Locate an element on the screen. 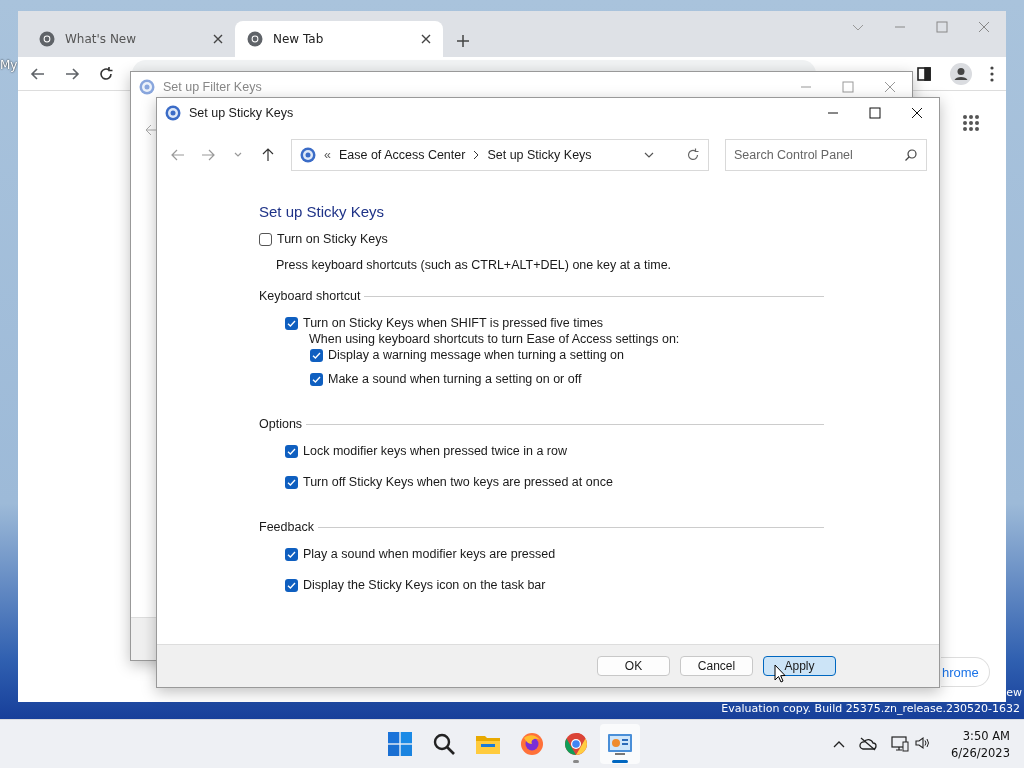 This screenshot has height=768, width=1024. side-panel-icon is located at coordinates (924, 73).